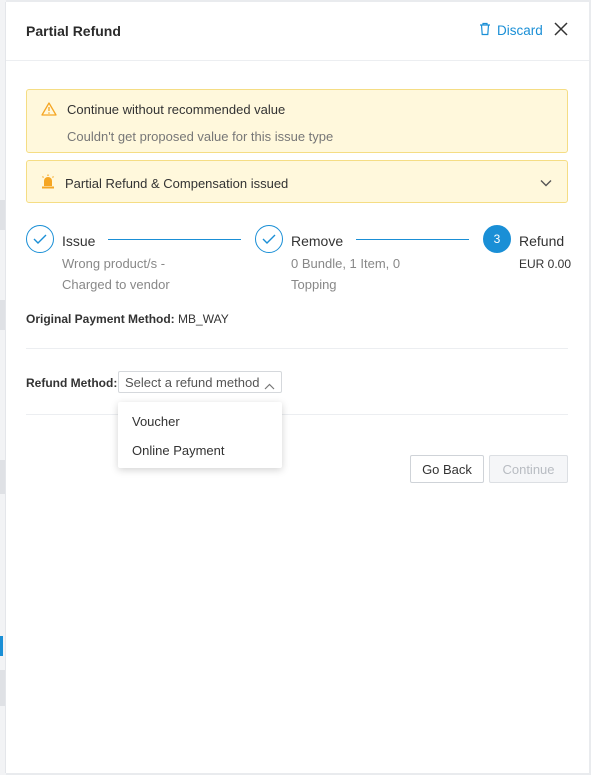  What do you see at coordinates (177, 183) in the screenshot?
I see `compensation-title: Partial Refund & Compensation issued` at bounding box center [177, 183].